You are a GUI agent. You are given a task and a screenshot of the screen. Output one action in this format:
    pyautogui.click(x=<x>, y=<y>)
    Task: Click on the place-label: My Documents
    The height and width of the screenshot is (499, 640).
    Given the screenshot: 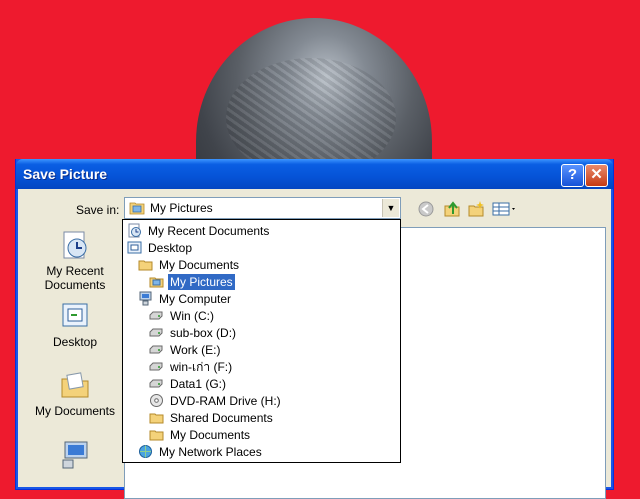 What is the action you would take?
    pyautogui.click(x=75, y=411)
    